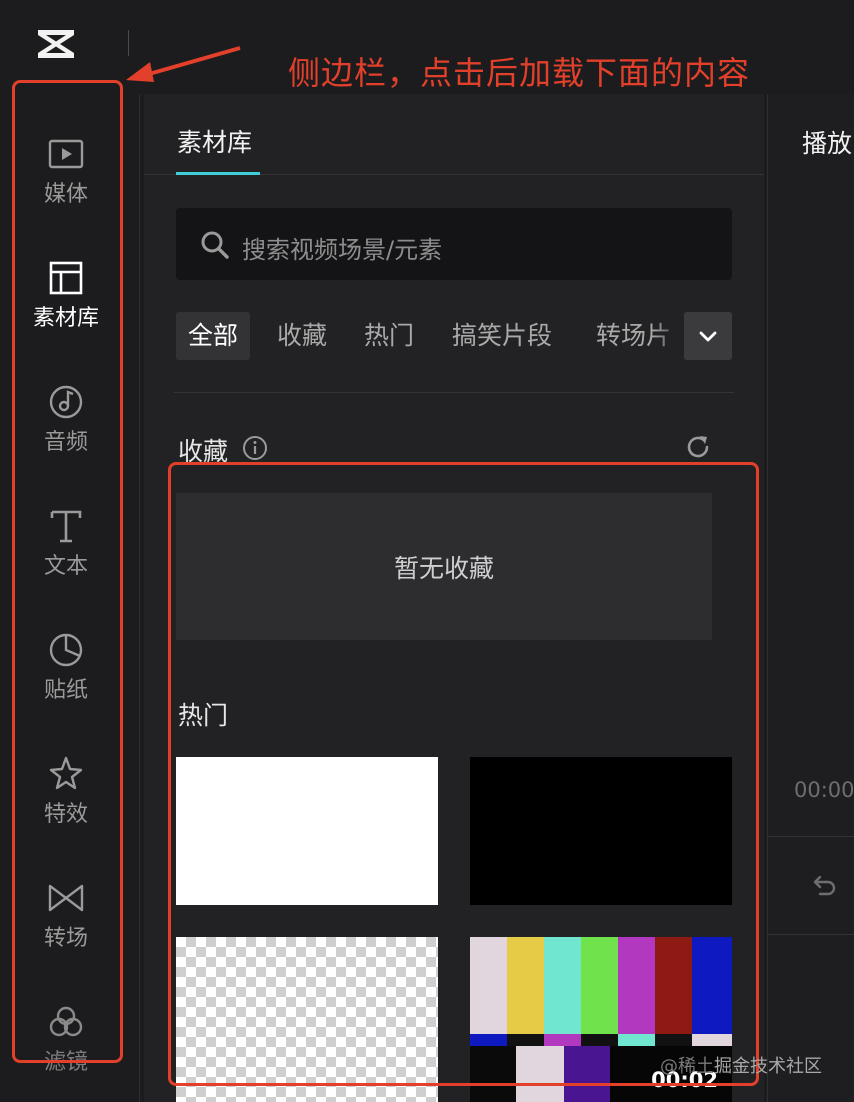 Image resolution: width=854 pixels, height=1102 pixels. Describe the element at coordinates (213, 336) in the screenshot. I see `tab-all: 全部` at that location.